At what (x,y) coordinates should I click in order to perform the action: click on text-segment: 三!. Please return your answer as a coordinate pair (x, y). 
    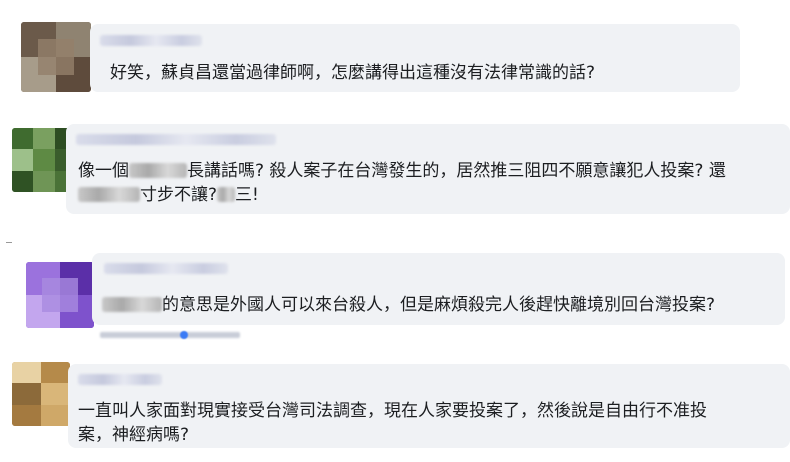
    Looking at the image, I should click on (247, 195).